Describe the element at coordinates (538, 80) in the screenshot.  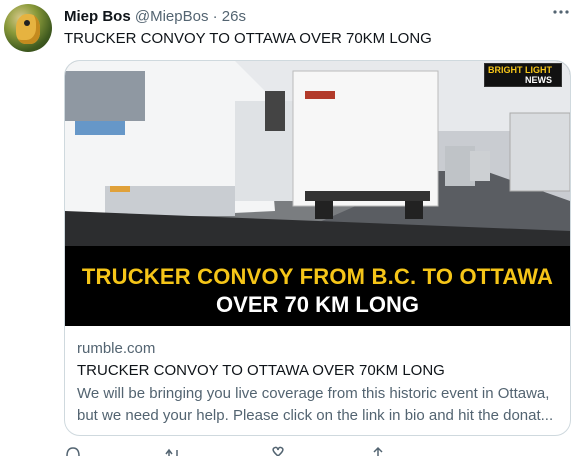
I see `logo-text-bottom: NEWS` at that location.